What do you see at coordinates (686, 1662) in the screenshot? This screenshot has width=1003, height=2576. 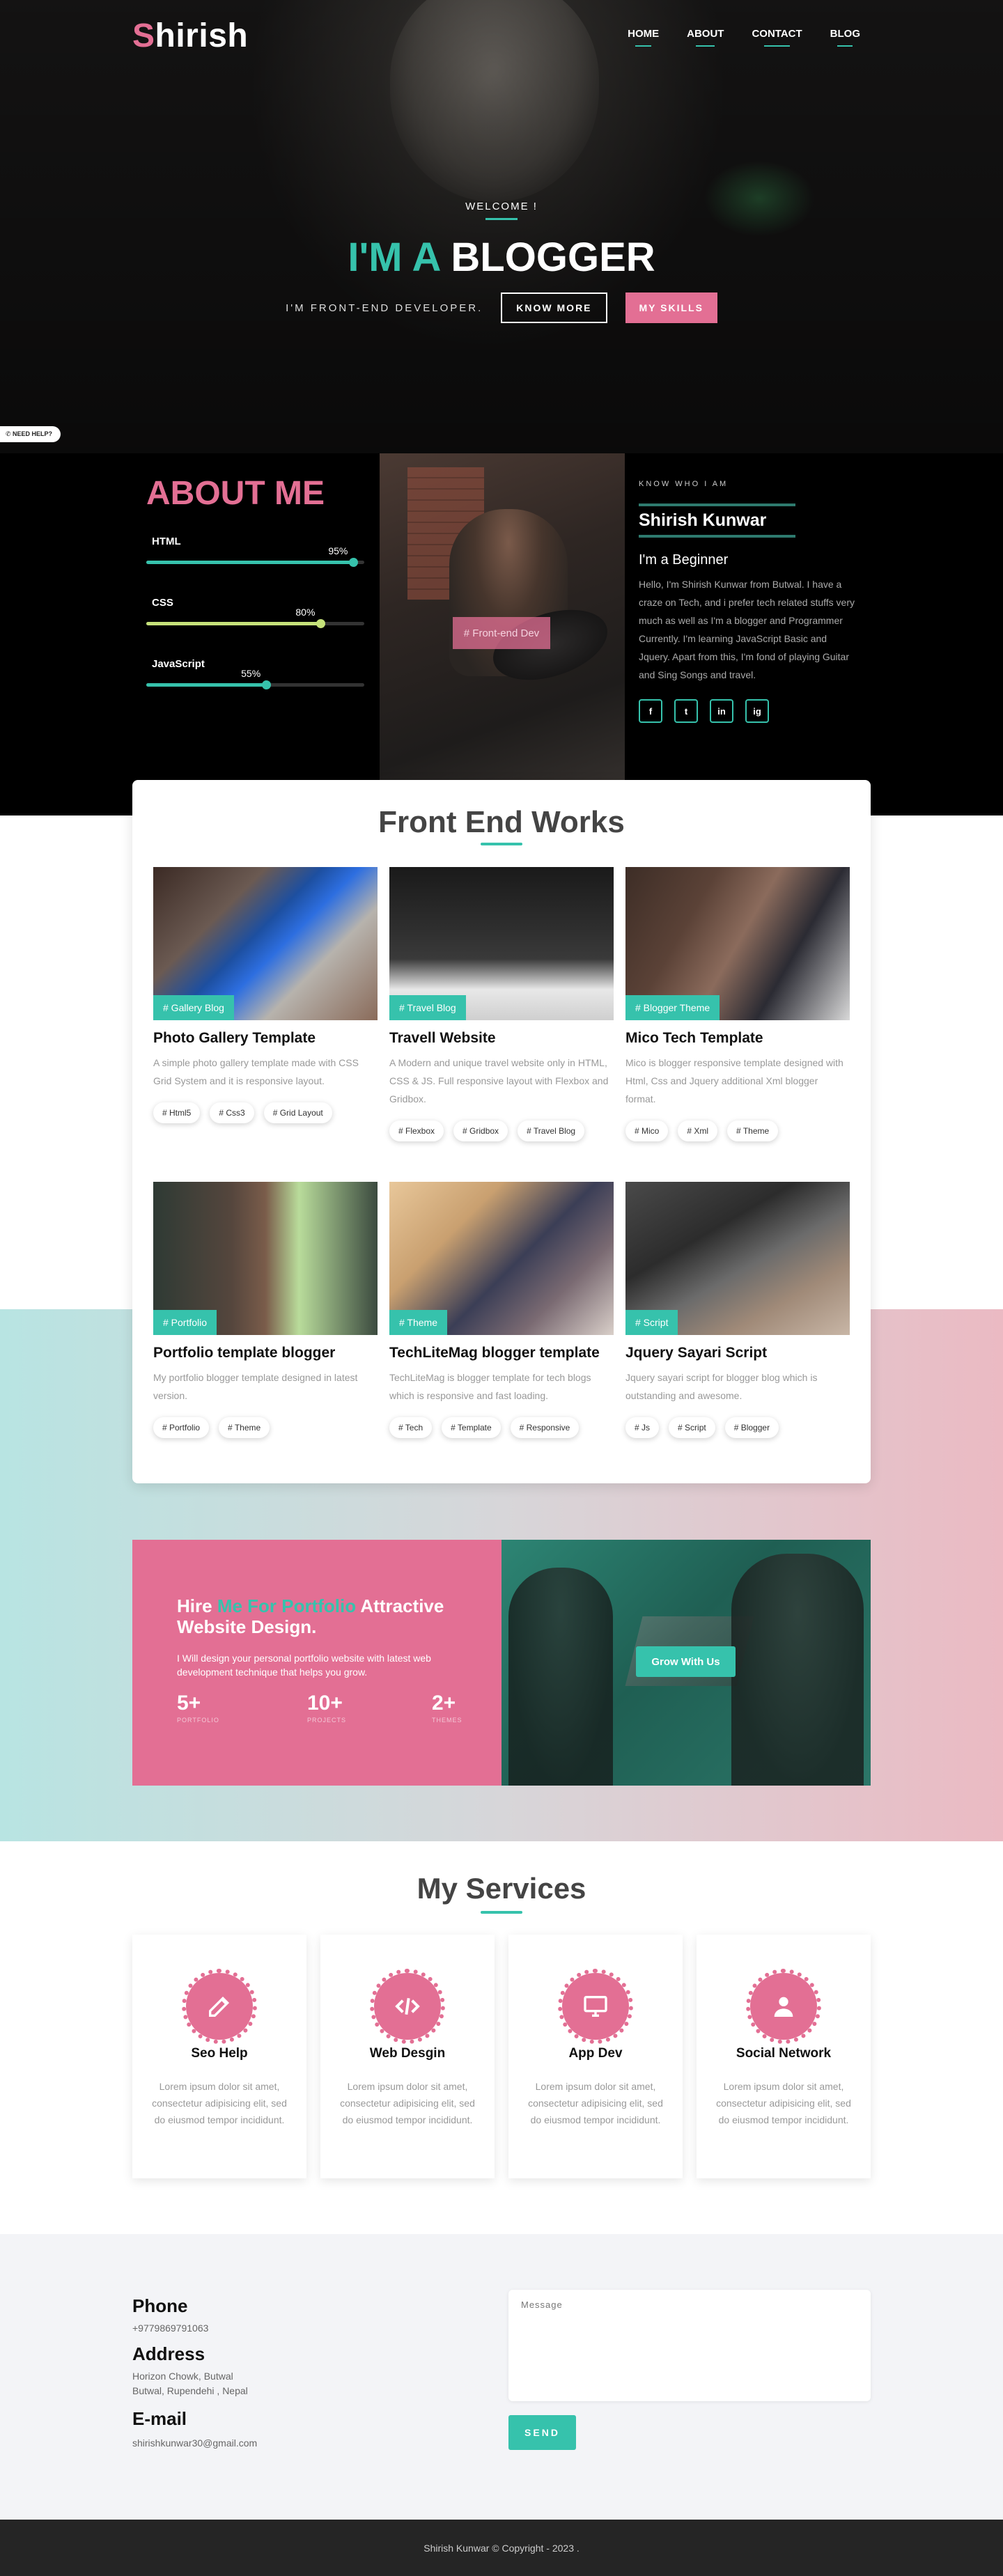 I see `grow-with-us-button: Grow With Us` at bounding box center [686, 1662].